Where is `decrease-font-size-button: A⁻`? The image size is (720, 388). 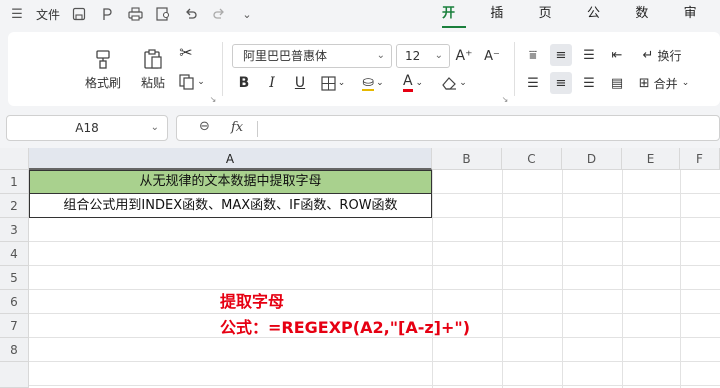 decrease-font-size-button: A⁻ is located at coordinates (492, 56).